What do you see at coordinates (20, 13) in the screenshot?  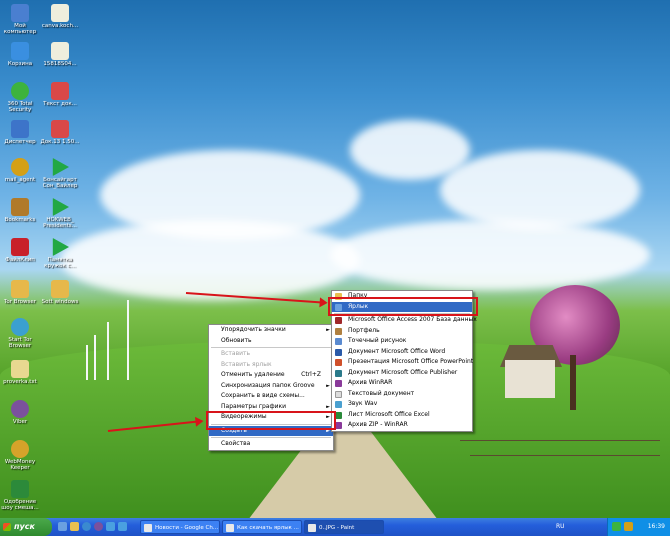 I see `computer-icon` at bounding box center [20, 13].